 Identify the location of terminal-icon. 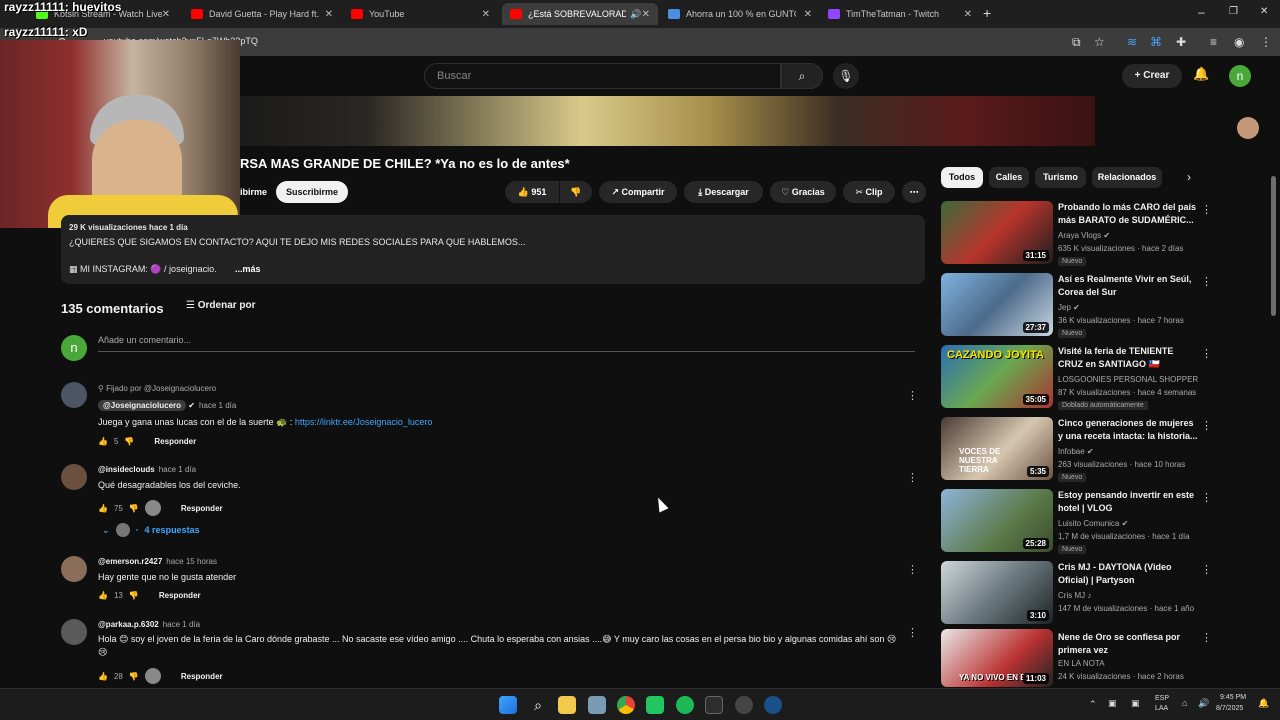
(714, 705).